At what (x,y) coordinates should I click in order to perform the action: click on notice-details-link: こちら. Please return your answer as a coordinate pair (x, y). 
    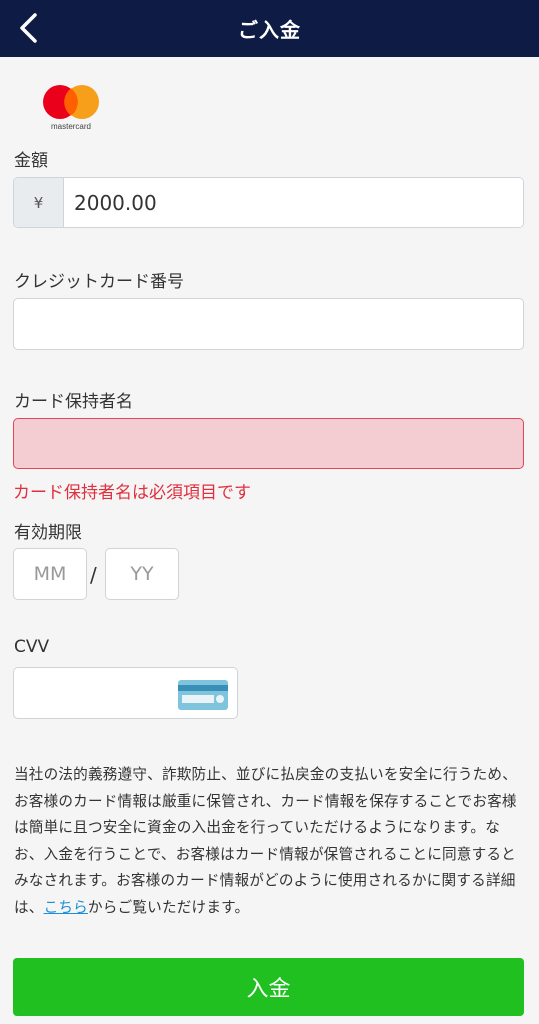
    Looking at the image, I should click on (66, 907).